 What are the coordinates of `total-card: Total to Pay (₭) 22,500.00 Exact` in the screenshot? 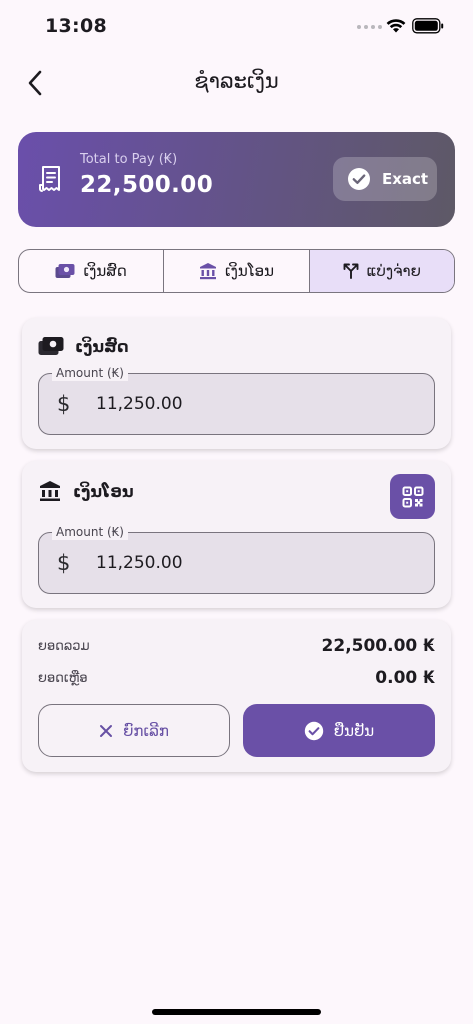 It's located at (236, 179).